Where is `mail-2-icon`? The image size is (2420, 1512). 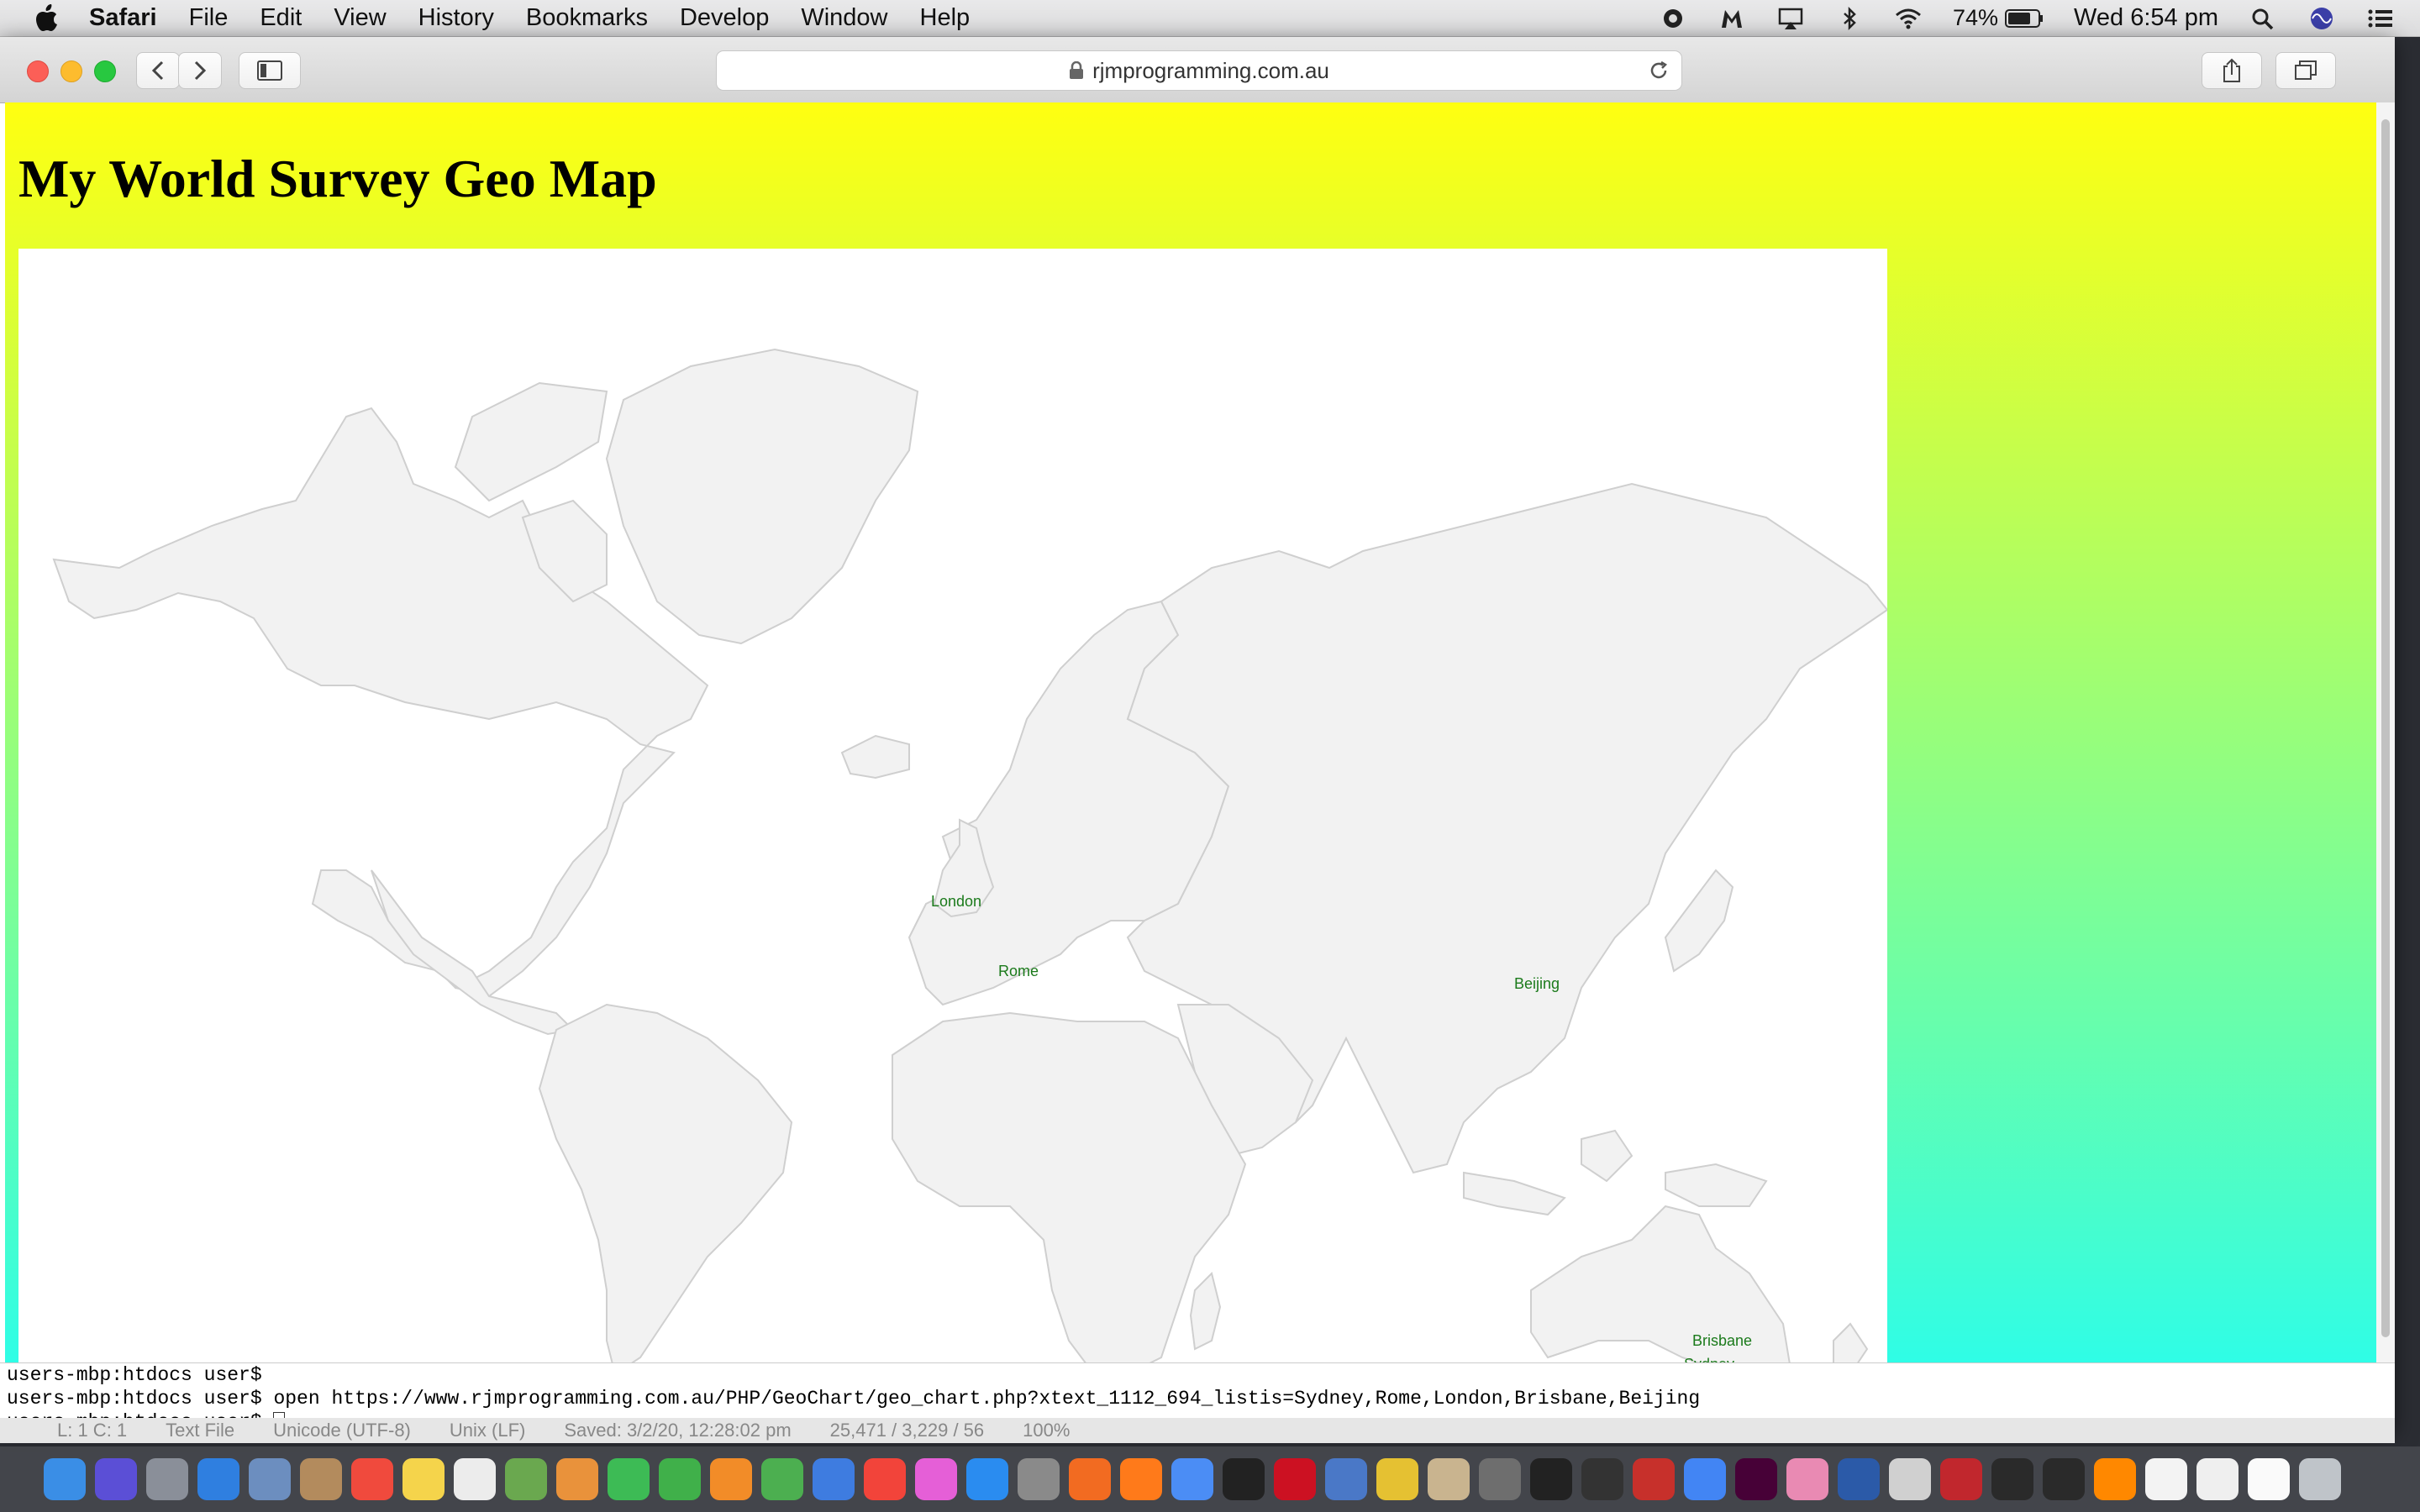
mail-2-icon is located at coordinates (1910, 1479).